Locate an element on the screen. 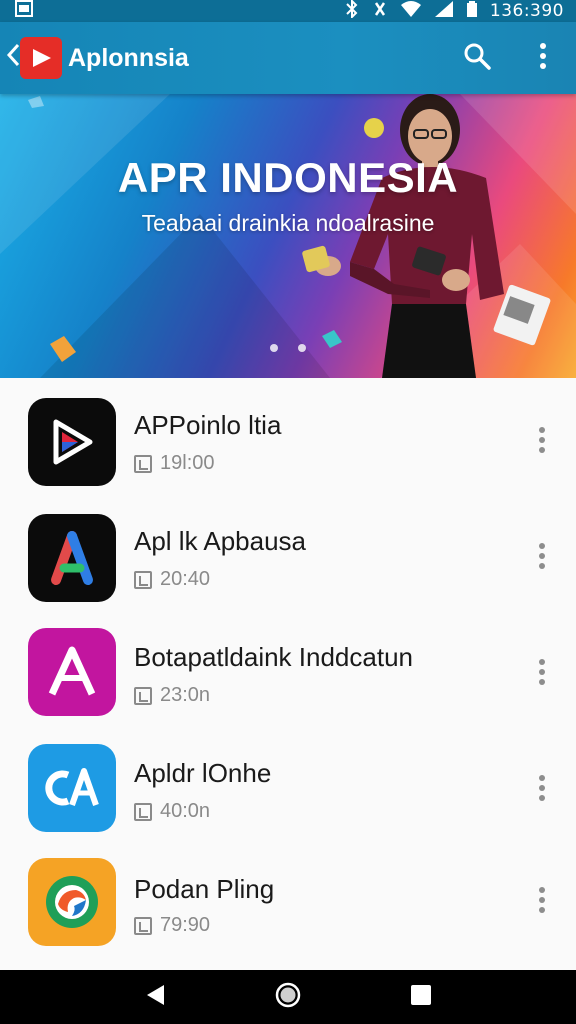 This screenshot has height=1024, width=576. app-meta: 20:40 is located at coordinates (172, 579).